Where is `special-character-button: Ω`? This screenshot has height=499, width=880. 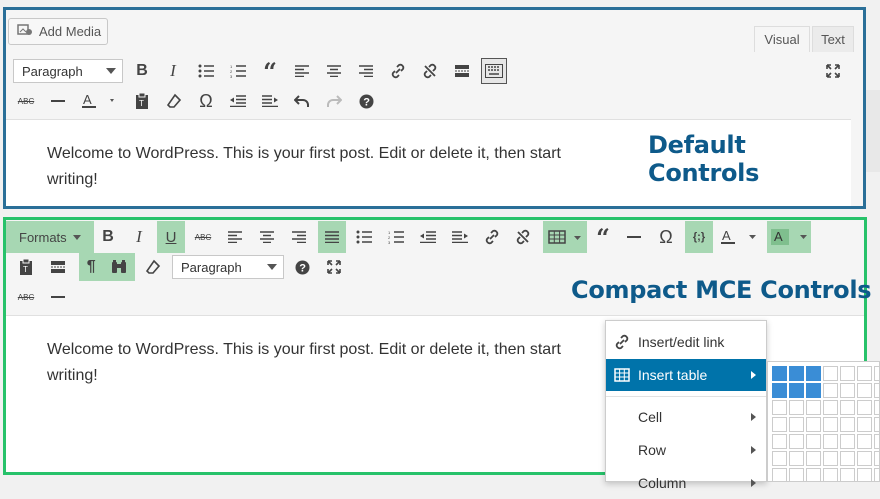 special-character-button: Ω is located at coordinates (666, 237).